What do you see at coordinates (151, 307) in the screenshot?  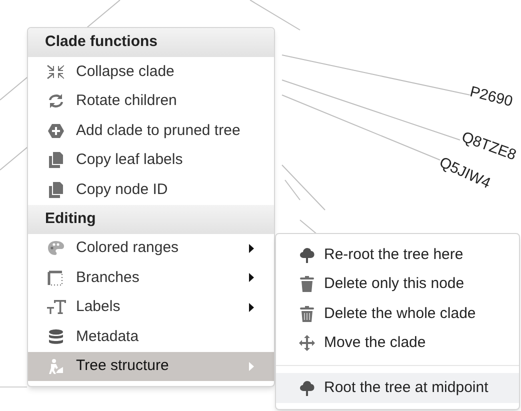 I see `menu-item: Labels` at bounding box center [151, 307].